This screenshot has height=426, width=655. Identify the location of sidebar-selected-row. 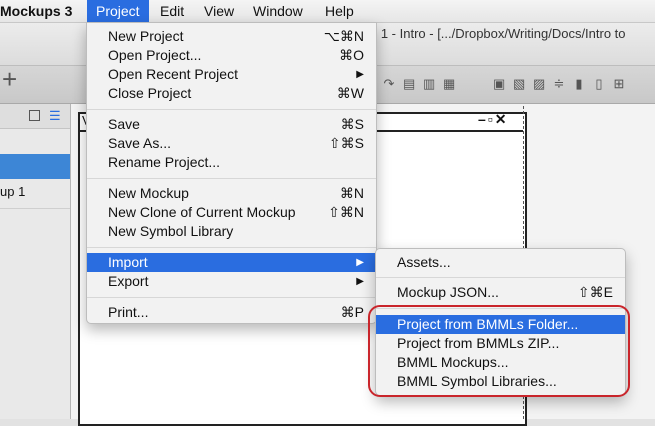
(35, 166).